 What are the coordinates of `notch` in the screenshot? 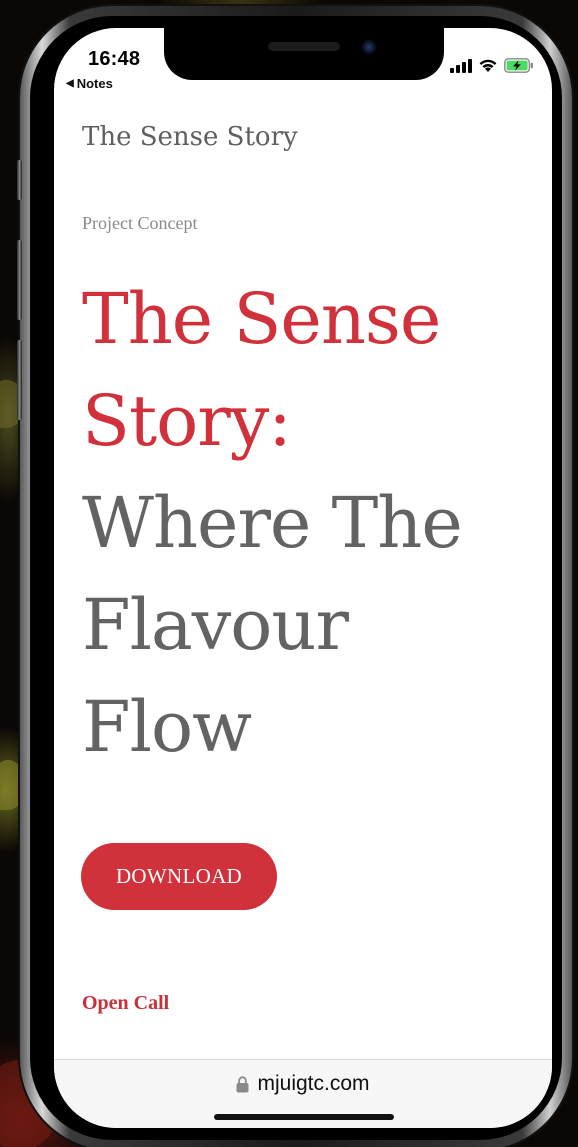 It's located at (304, 54).